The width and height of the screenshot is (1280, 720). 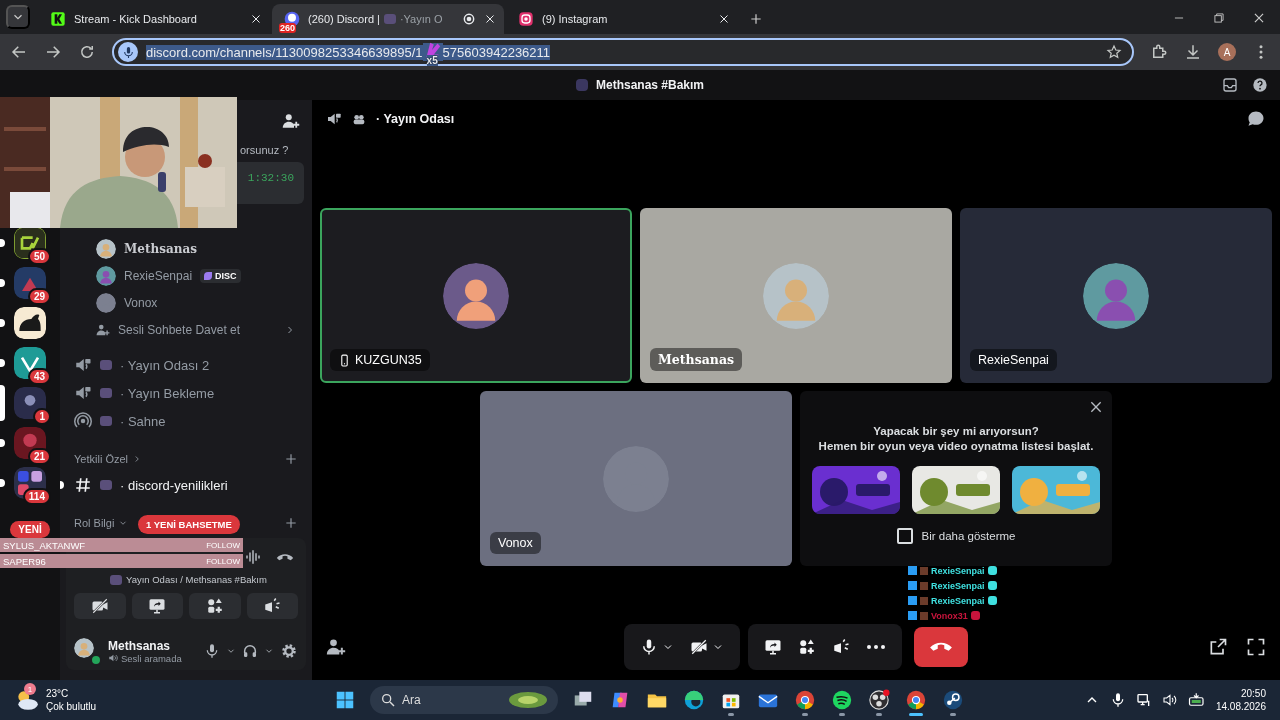 What do you see at coordinates (179, 329) in the screenshot?
I see `invite-link: Sesli Sohbete Davet et` at bounding box center [179, 329].